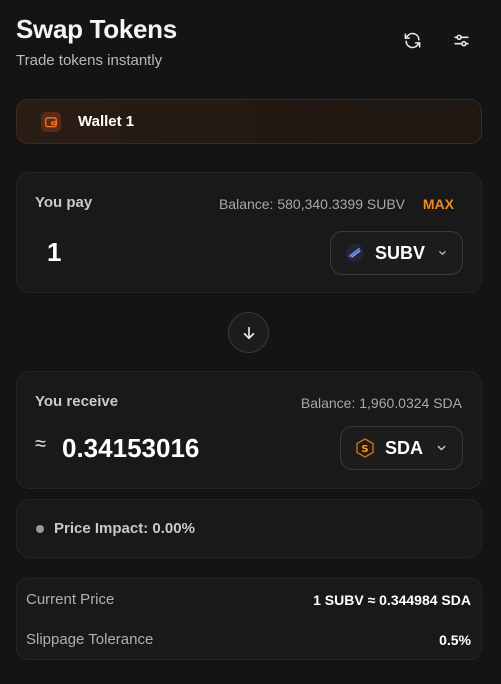 Image resolution: width=501 pixels, height=684 pixels. I want to click on price-impact-panel: Price Impact: 0.00%, so click(249, 528).